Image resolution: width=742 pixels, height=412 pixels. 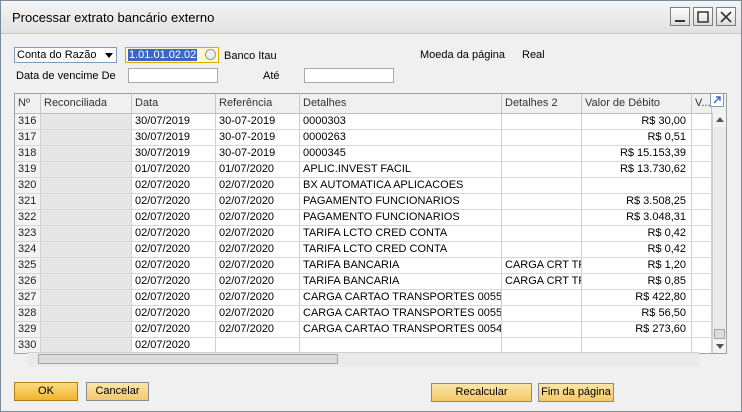 I want to click on debit-cell: R$ 0,42, so click(x=637, y=233).